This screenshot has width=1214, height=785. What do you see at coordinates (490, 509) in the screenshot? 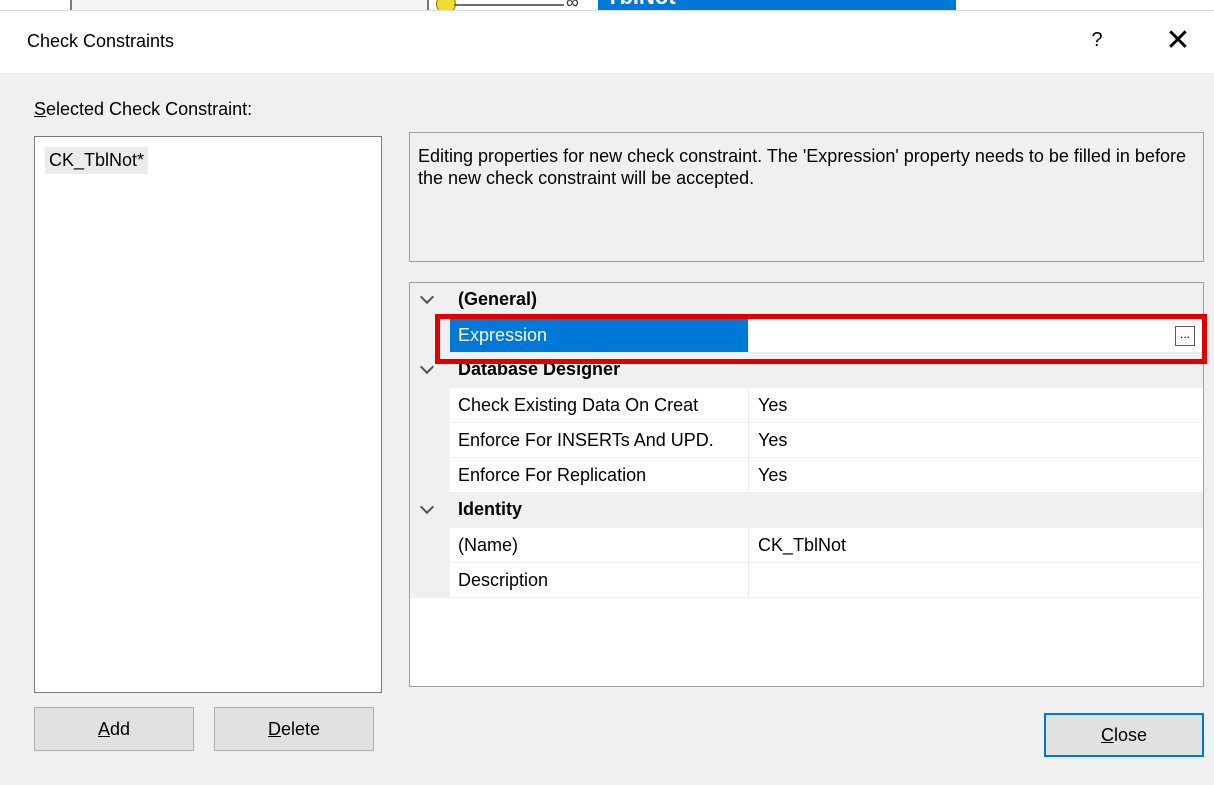
I see `category-label: Identity` at bounding box center [490, 509].